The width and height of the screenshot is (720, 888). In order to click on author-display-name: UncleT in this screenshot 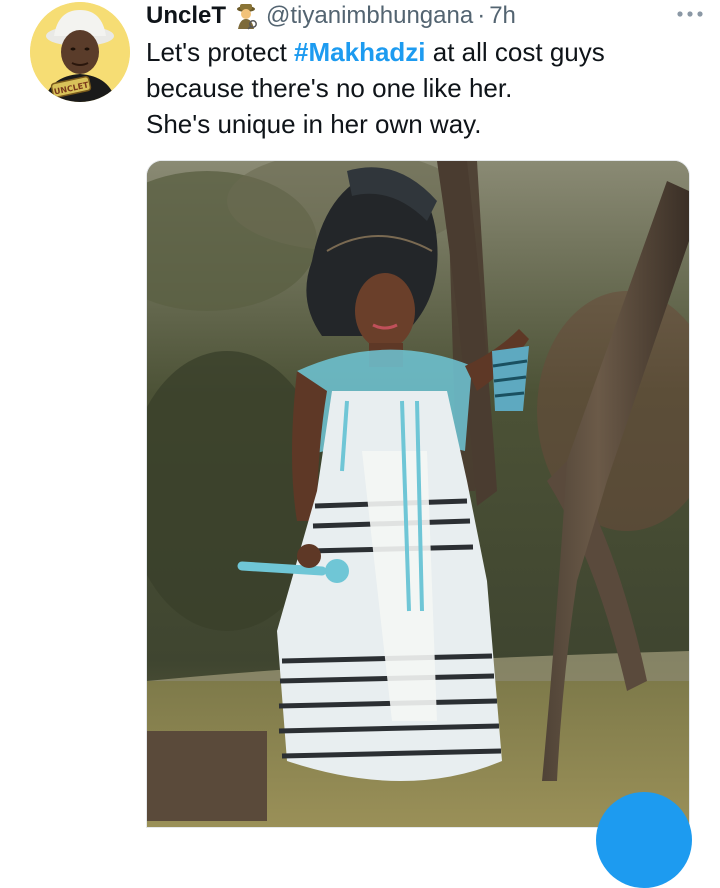, I will do `click(186, 16)`.